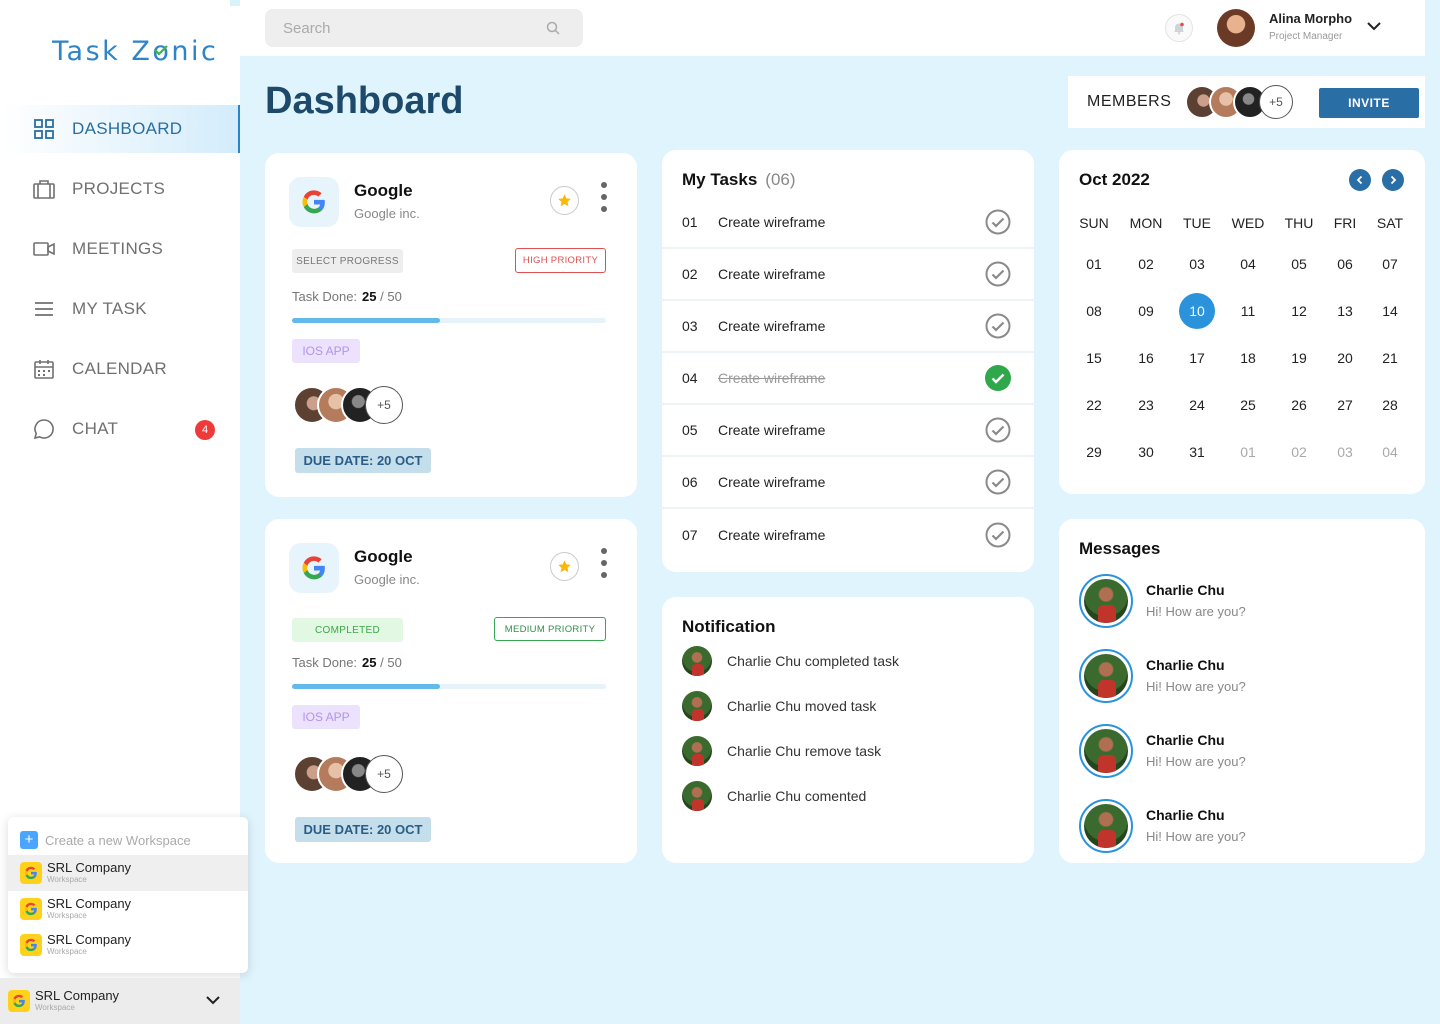 This screenshot has width=1440, height=1024. Describe the element at coordinates (1369, 103) in the screenshot. I see `invite-button: INVITE` at that location.